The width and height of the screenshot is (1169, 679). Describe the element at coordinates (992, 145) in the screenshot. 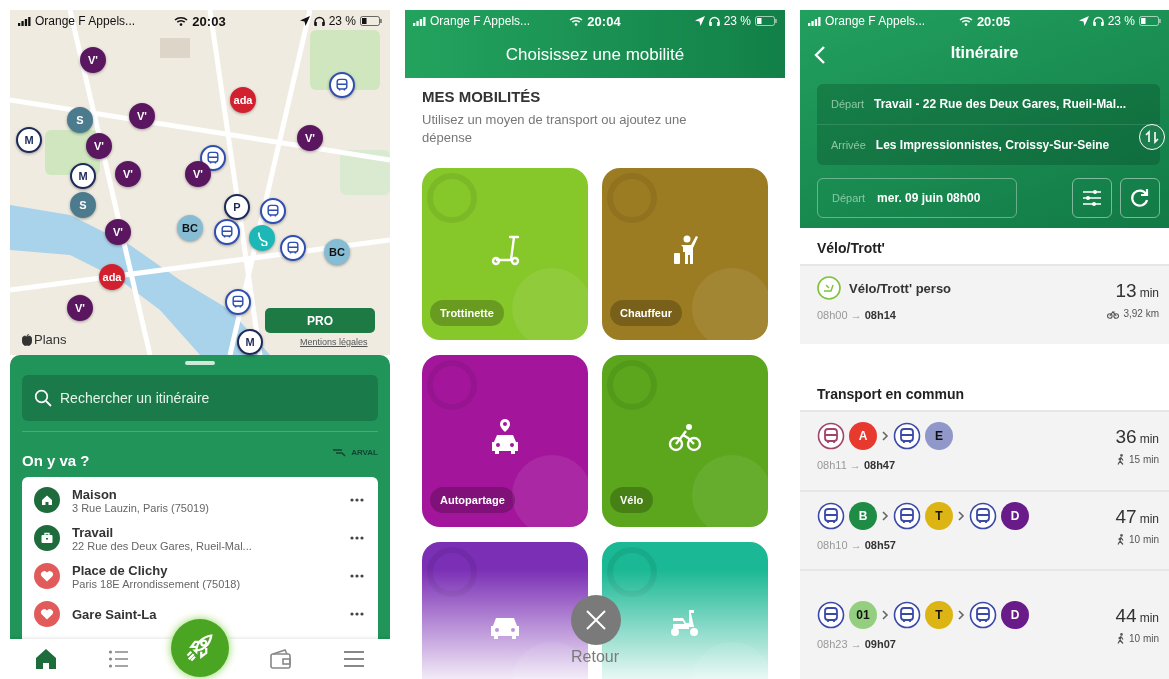

I see `destination-value: Les Impressionnistes, Croissy-Sur-Seine` at that location.